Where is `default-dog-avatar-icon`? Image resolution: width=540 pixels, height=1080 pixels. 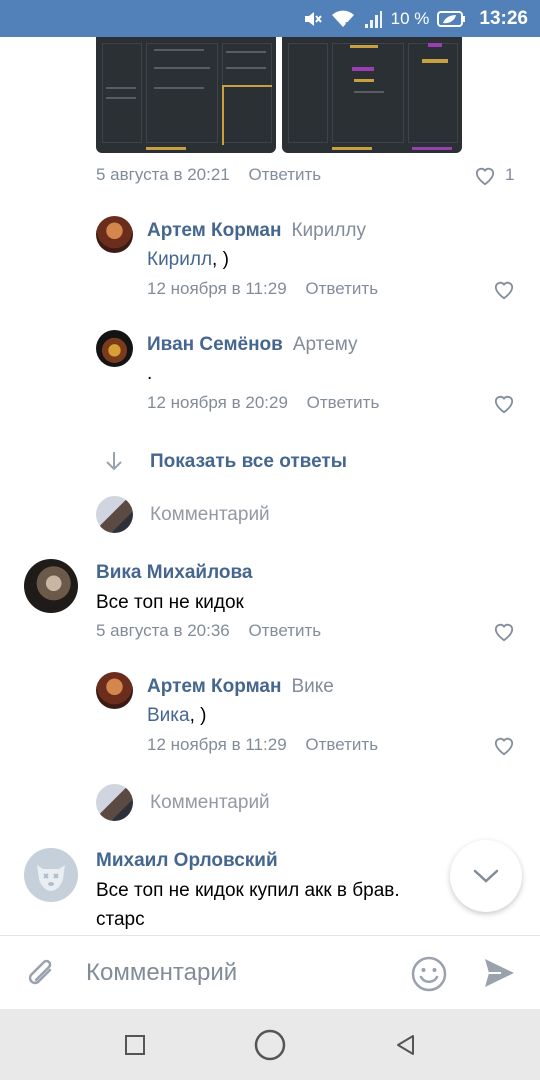
default-dog-avatar-icon is located at coordinates (51, 878).